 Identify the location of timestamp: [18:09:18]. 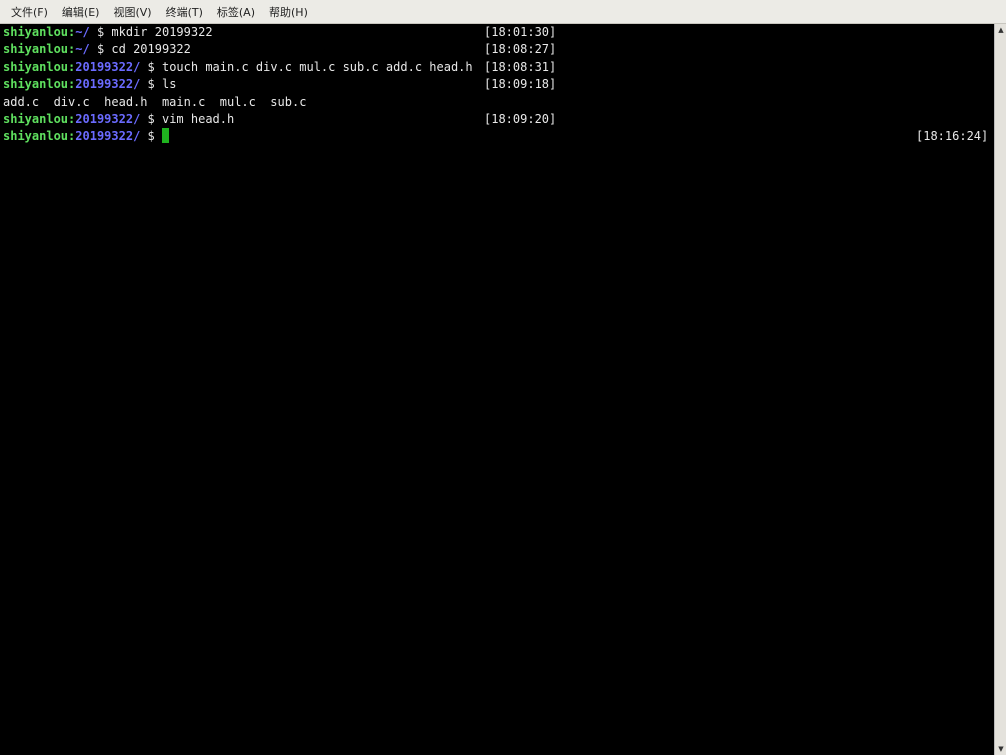
(520, 84).